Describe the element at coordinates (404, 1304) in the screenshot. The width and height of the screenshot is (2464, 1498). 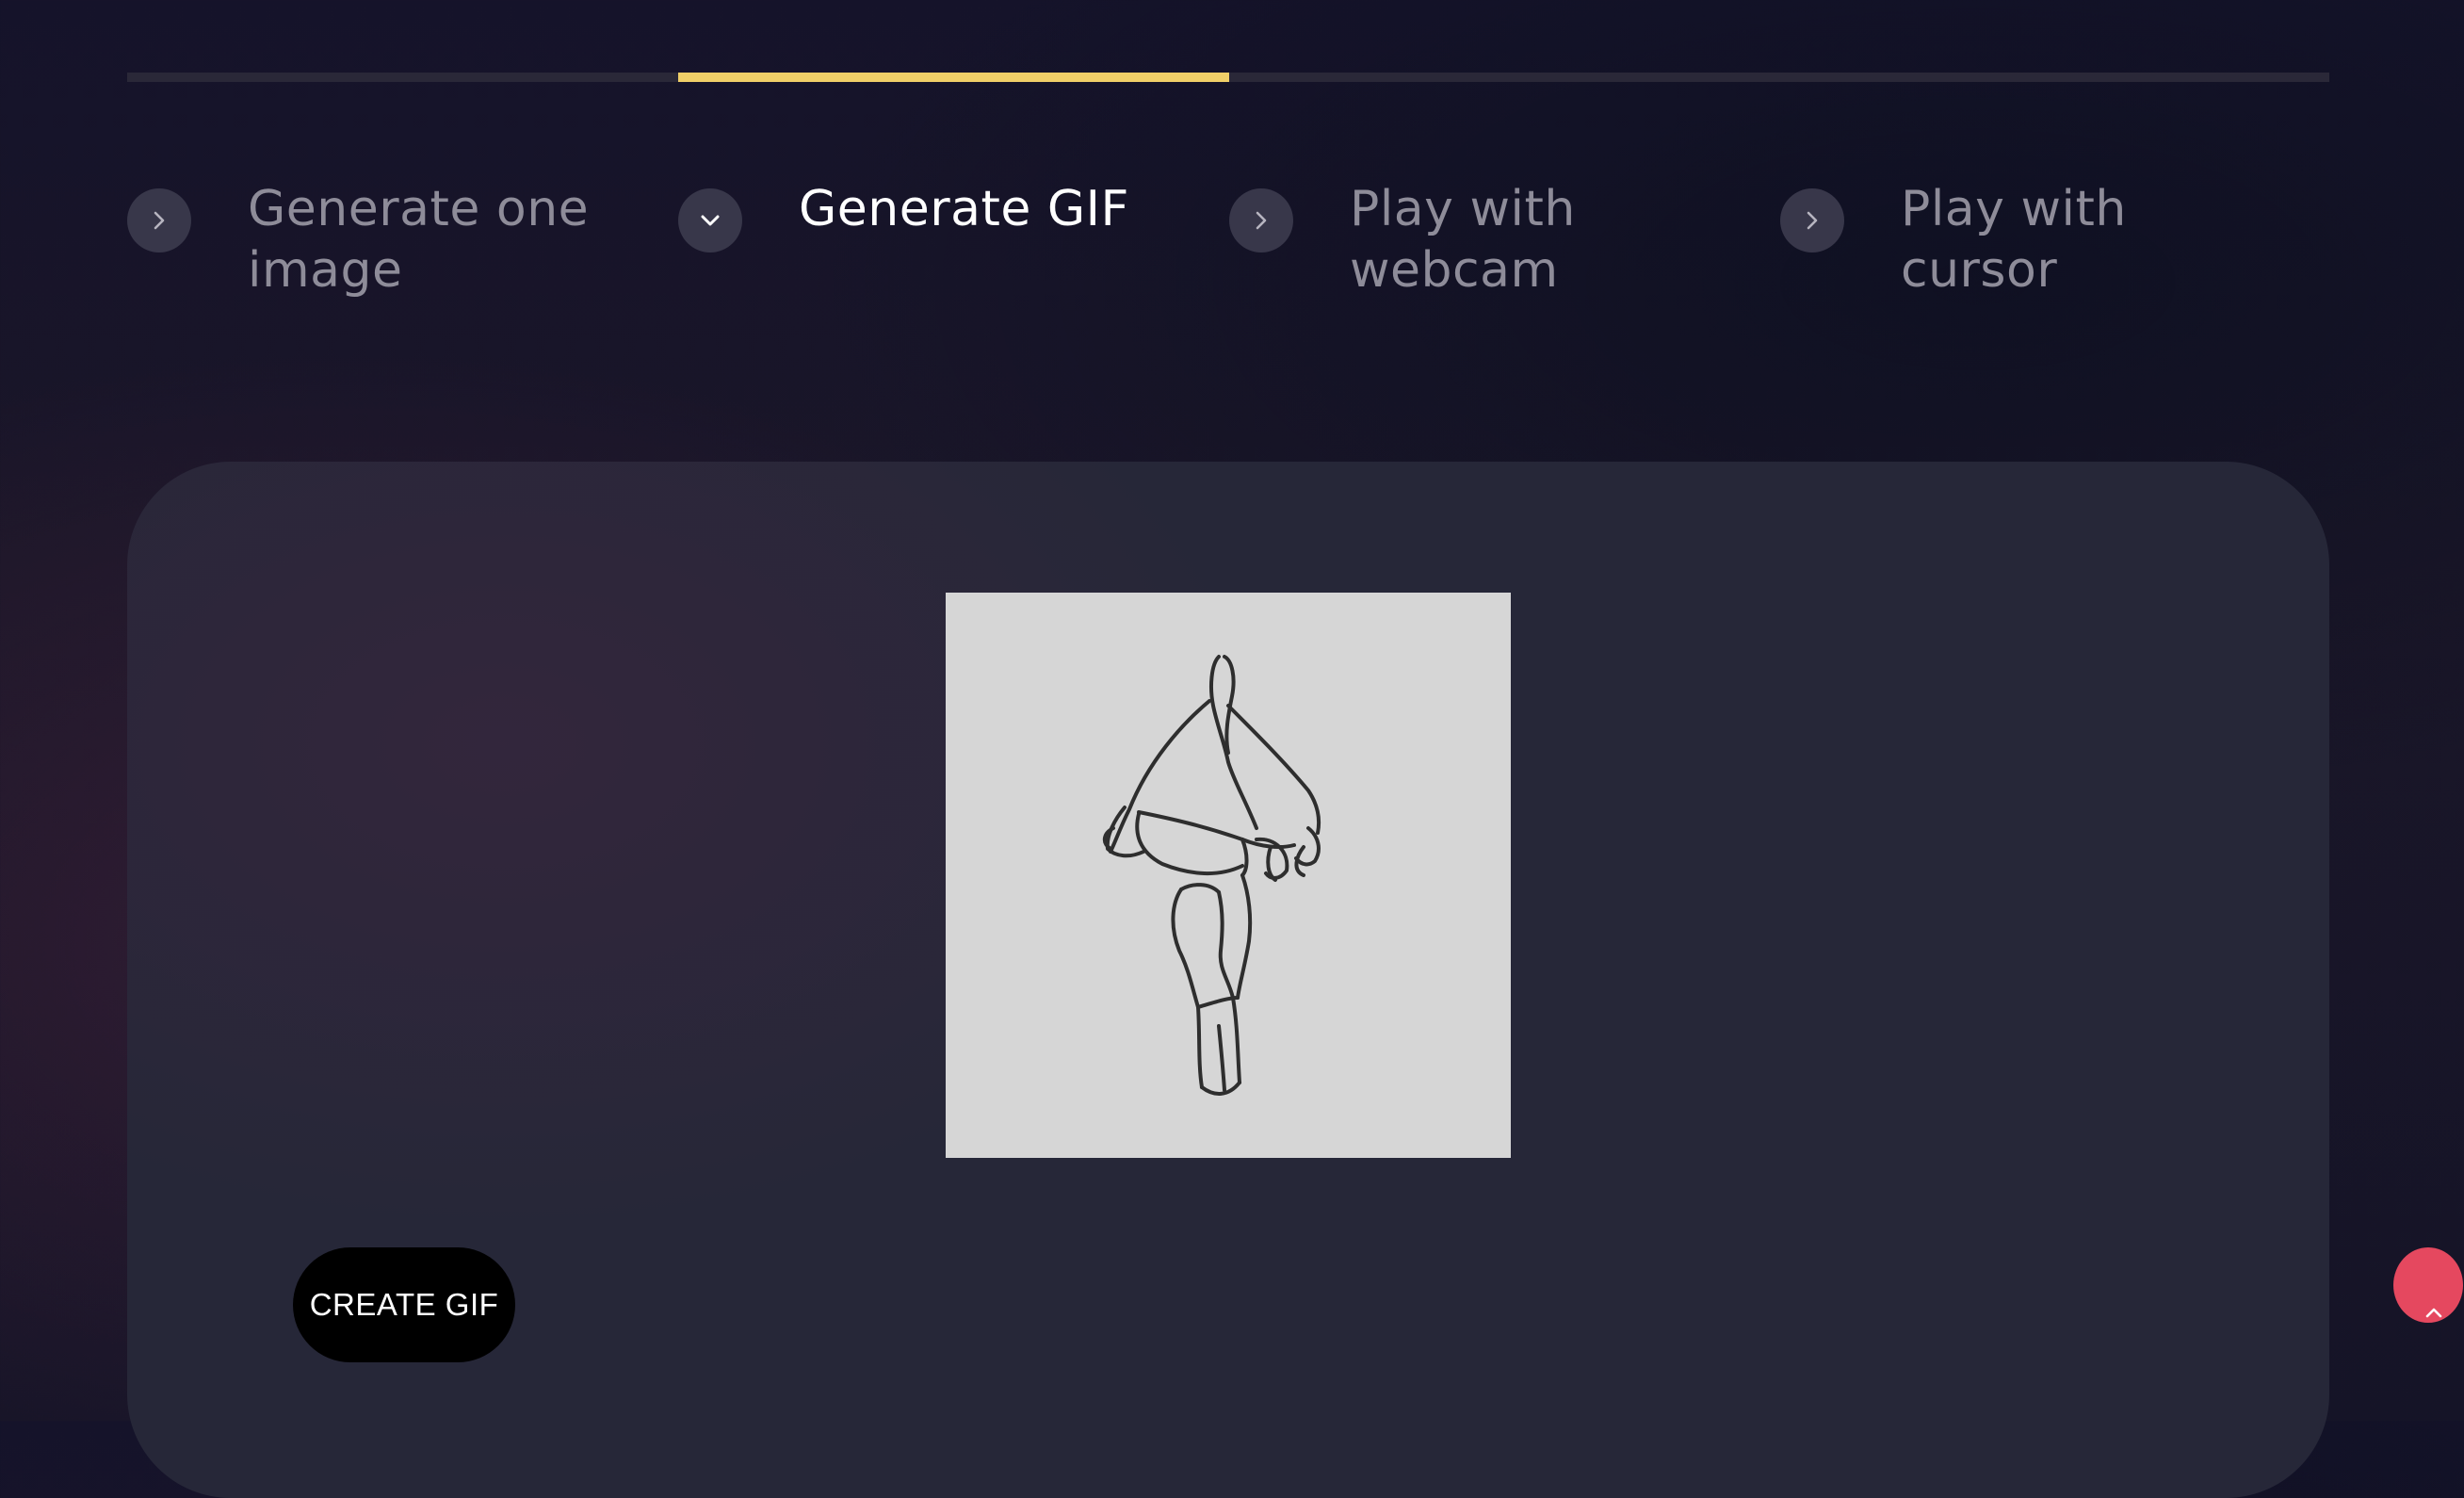
I see `create-gif-button: CREATE GIF` at that location.